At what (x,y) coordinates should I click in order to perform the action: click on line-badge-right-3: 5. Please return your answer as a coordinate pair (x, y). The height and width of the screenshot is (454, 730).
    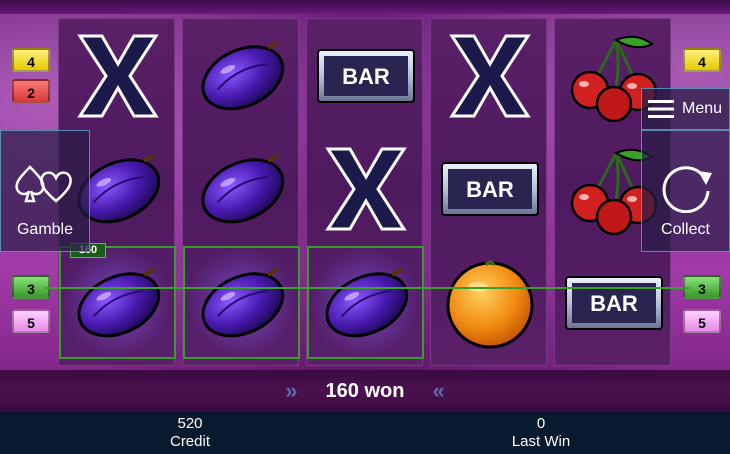
    Looking at the image, I should click on (702, 321).